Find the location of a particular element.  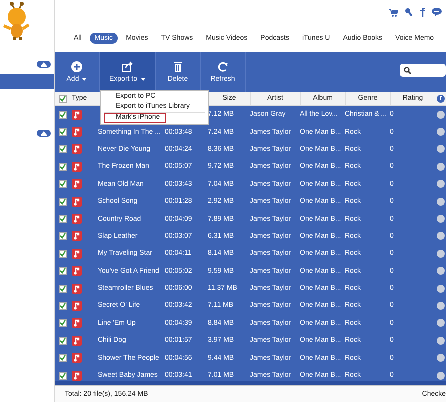

search-icon is located at coordinates (407, 70).